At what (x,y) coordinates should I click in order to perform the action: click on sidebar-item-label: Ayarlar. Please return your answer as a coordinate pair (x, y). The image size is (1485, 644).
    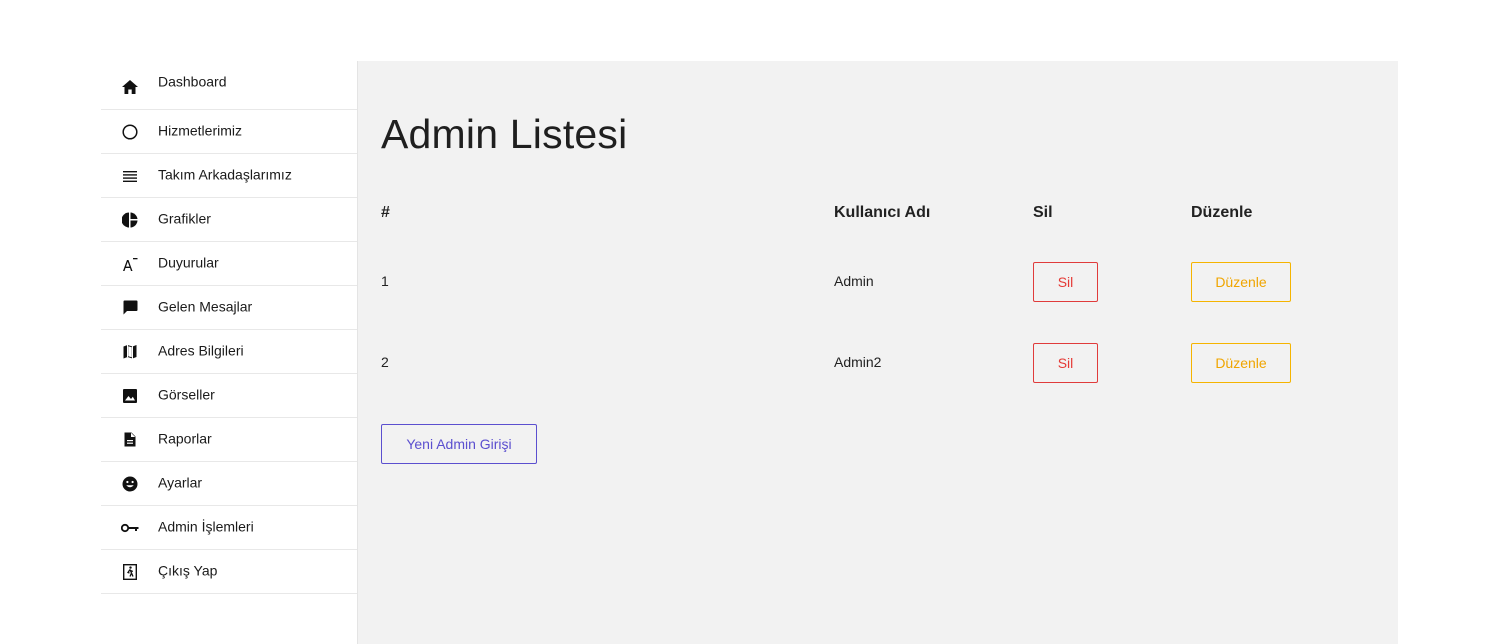
    Looking at the image, I should click on (180, 482).